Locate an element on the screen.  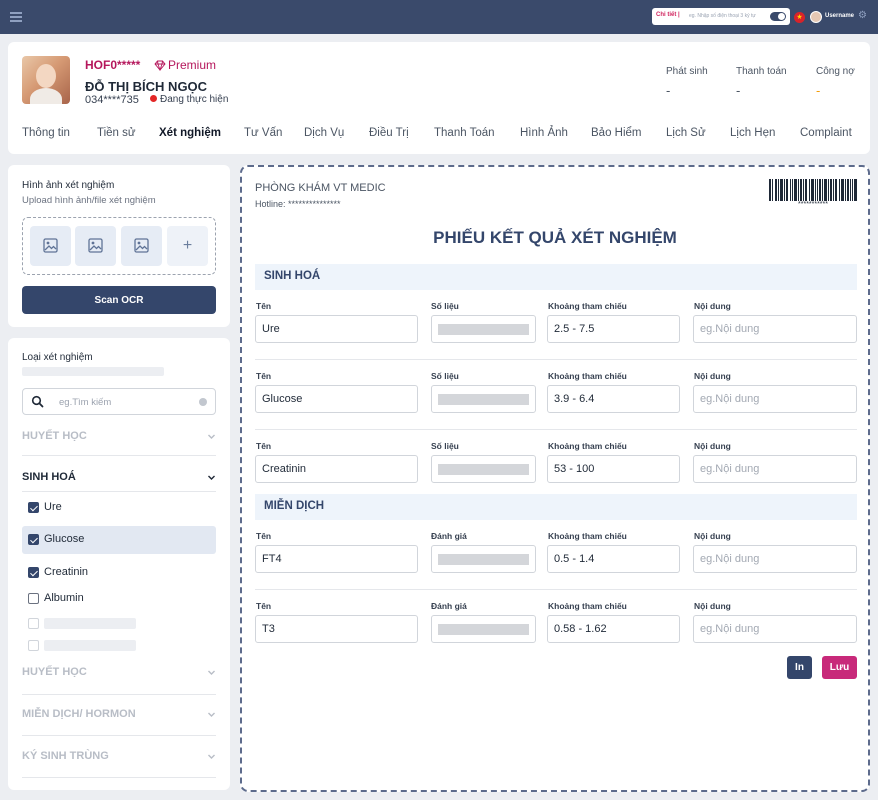
test-range-field: 2.5 - 7.5 is located at coordinates (613, 329).